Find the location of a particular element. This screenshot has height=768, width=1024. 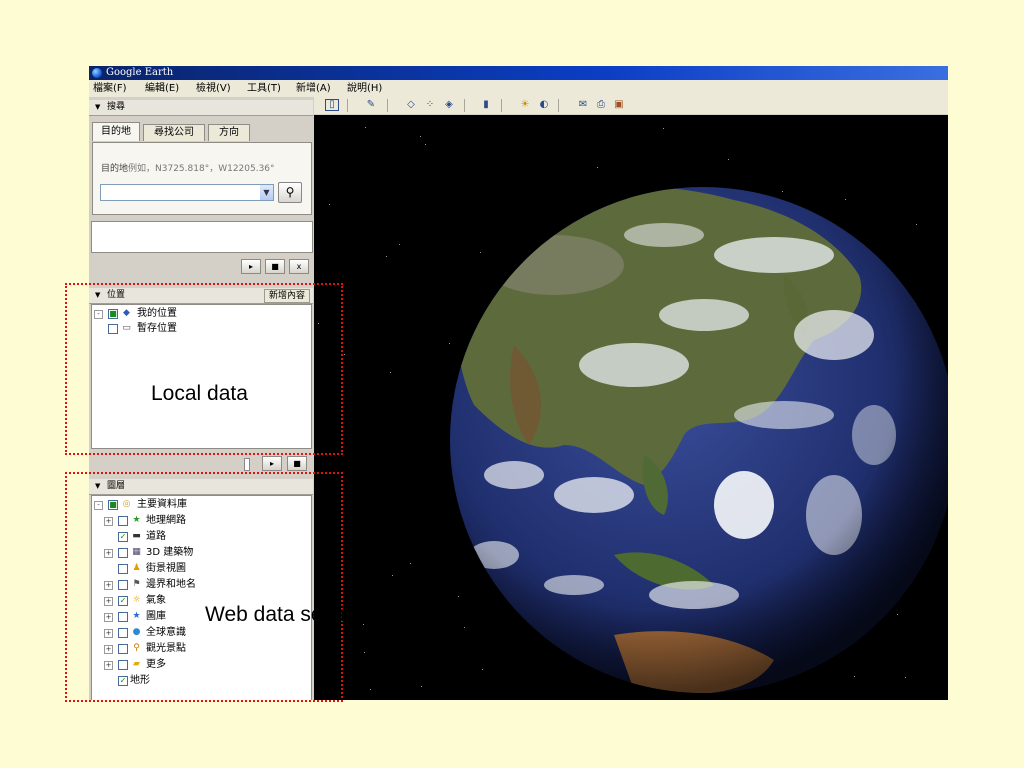

email-icon: ✉ is located at coordinates (583, 105).